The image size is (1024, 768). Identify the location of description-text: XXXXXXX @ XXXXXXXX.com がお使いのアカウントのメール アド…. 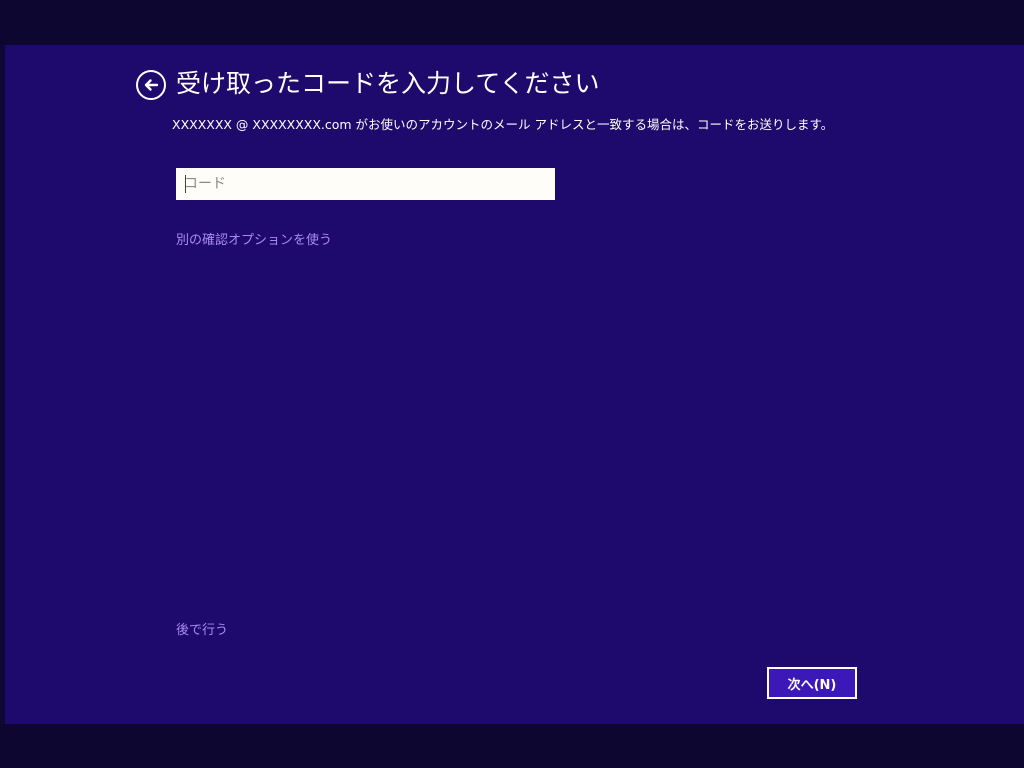
(503, 124).